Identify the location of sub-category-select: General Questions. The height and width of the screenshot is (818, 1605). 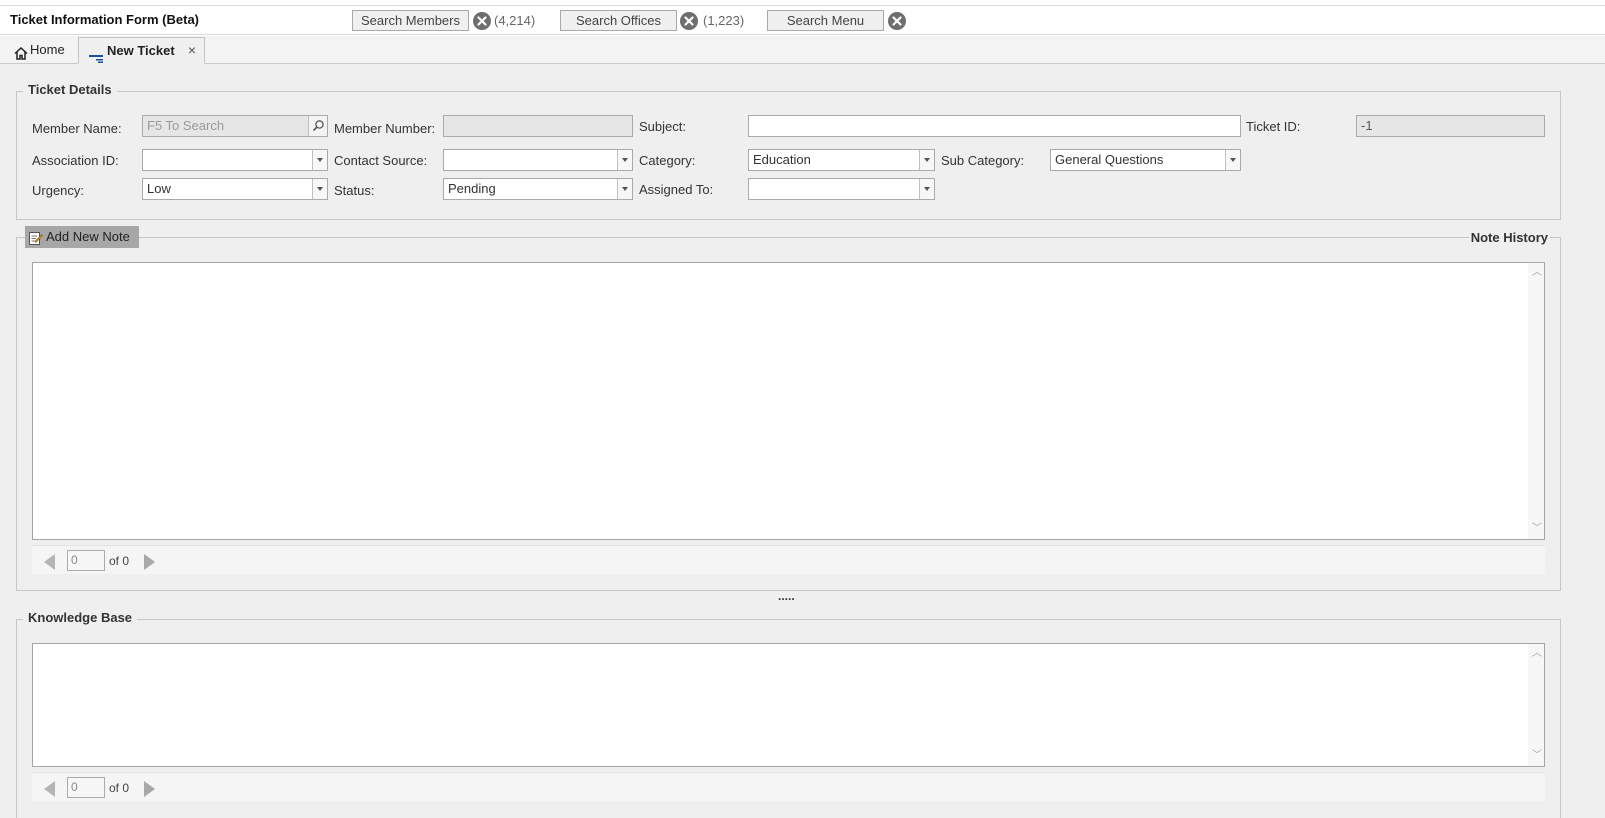
(1145, 160).